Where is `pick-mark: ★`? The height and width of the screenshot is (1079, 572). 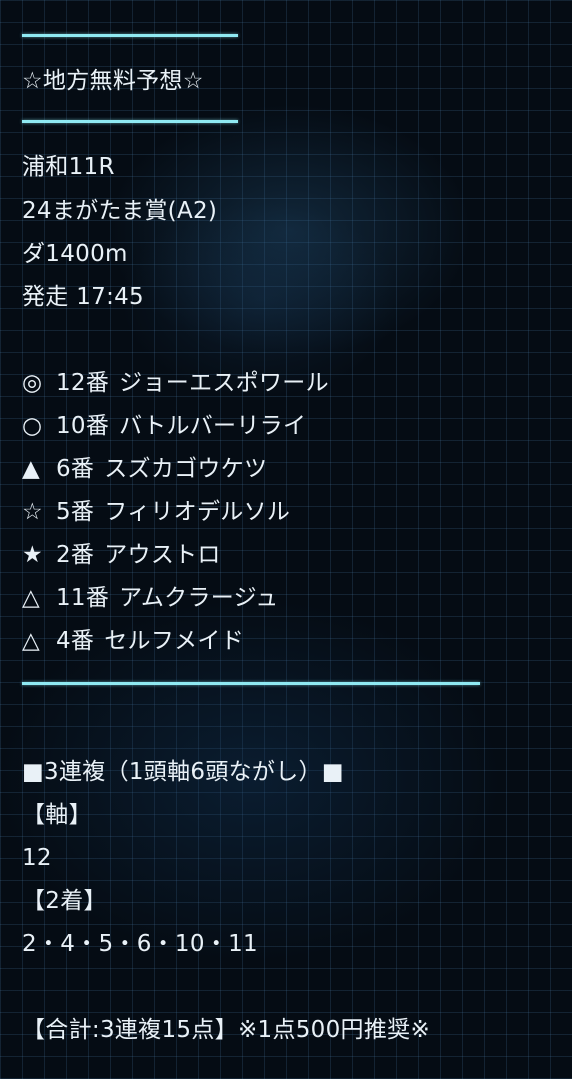
pick-mark: ★ is located at coordinates (32, 555).